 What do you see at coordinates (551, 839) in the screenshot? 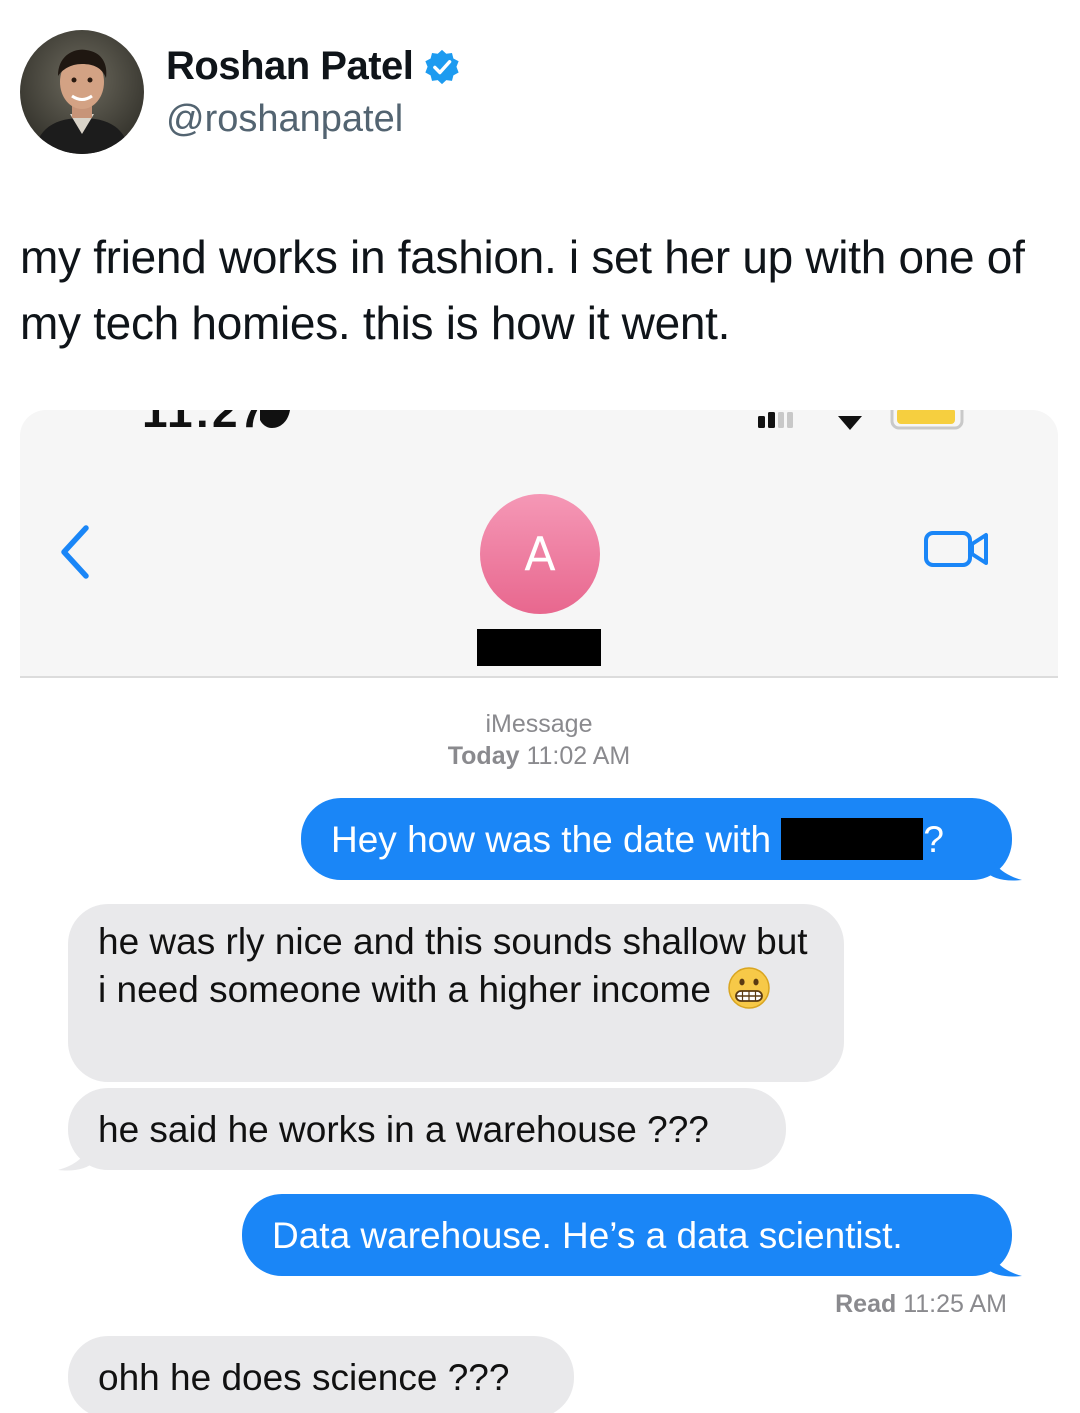
I see `message-text: Hey how was the date with` at bounding box center [551, 839].